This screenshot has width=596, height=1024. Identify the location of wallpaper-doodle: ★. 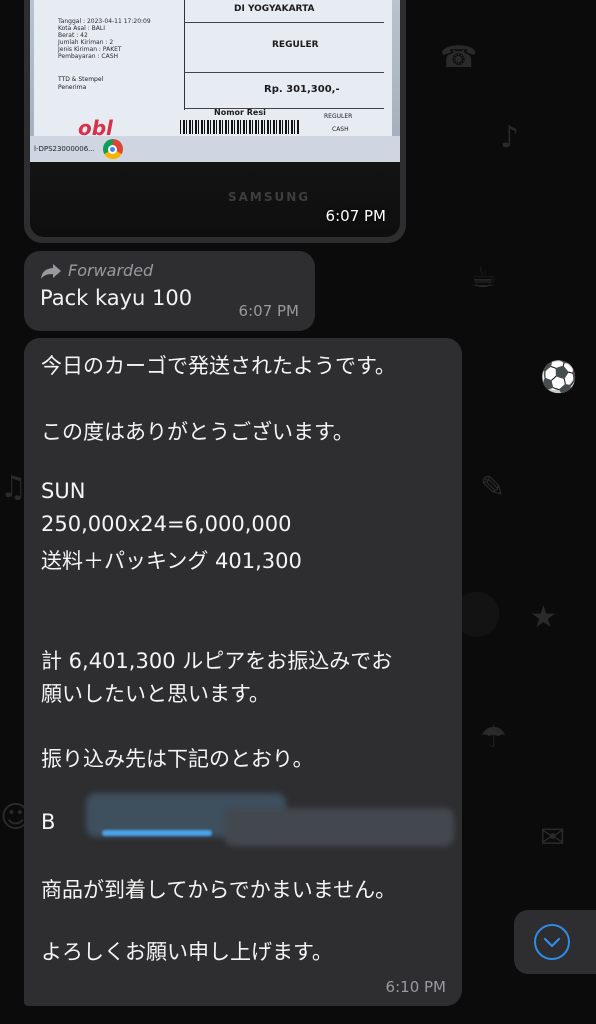
(543, 617).